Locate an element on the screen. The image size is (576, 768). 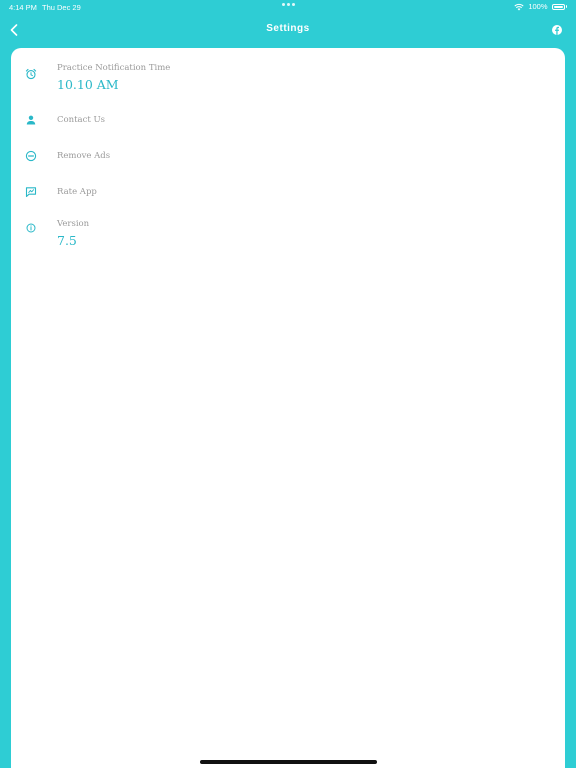
setting-label: Practice Notification Time is located at coordinates (114, 68).